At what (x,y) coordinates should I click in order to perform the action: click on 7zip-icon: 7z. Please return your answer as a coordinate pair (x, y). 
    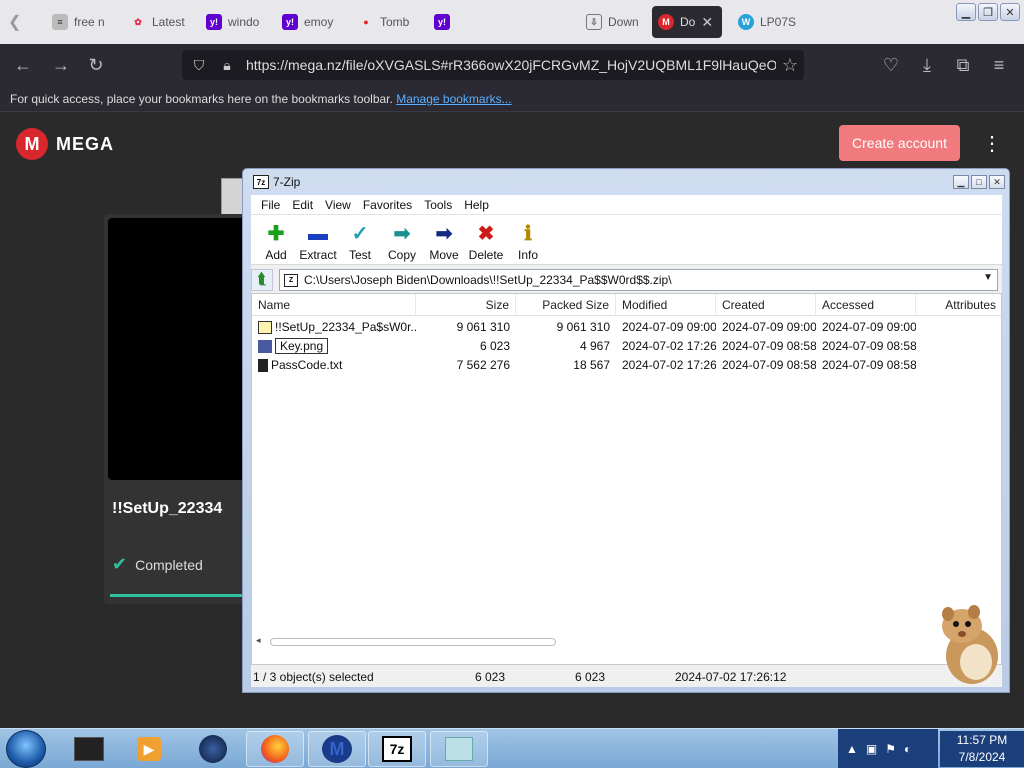
    Looking at the image, I should click on (397, 749).